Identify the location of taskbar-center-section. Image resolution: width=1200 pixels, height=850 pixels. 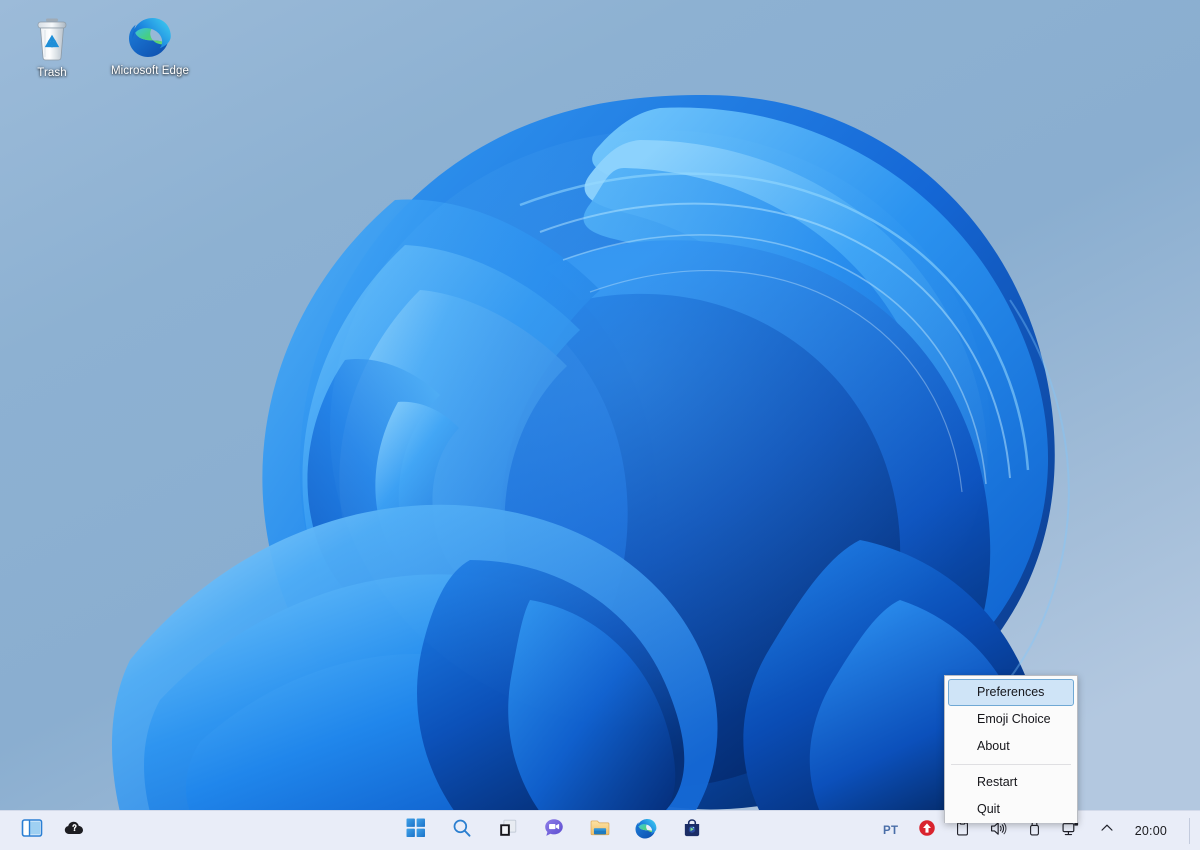
(554, 831).